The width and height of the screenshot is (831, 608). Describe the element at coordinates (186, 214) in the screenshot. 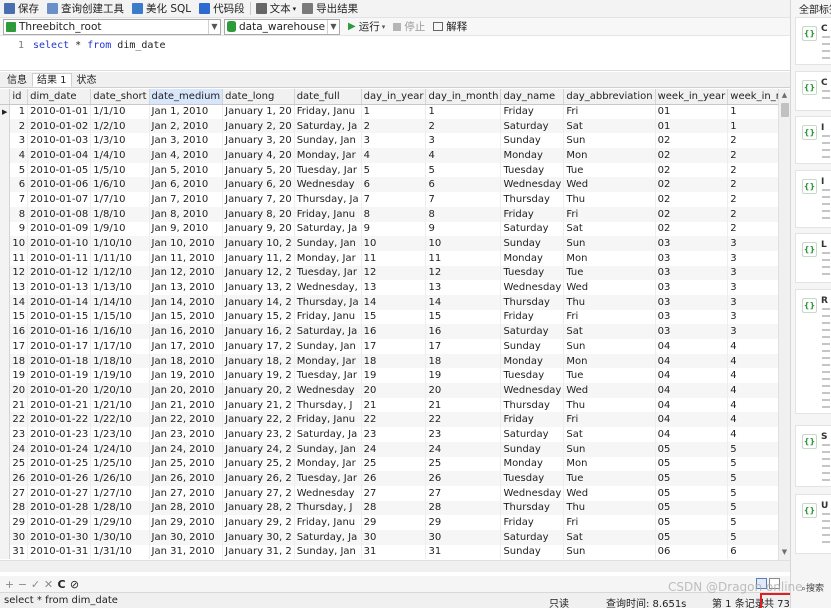

I see `table-cell: Jan 8, 2010` at that location.